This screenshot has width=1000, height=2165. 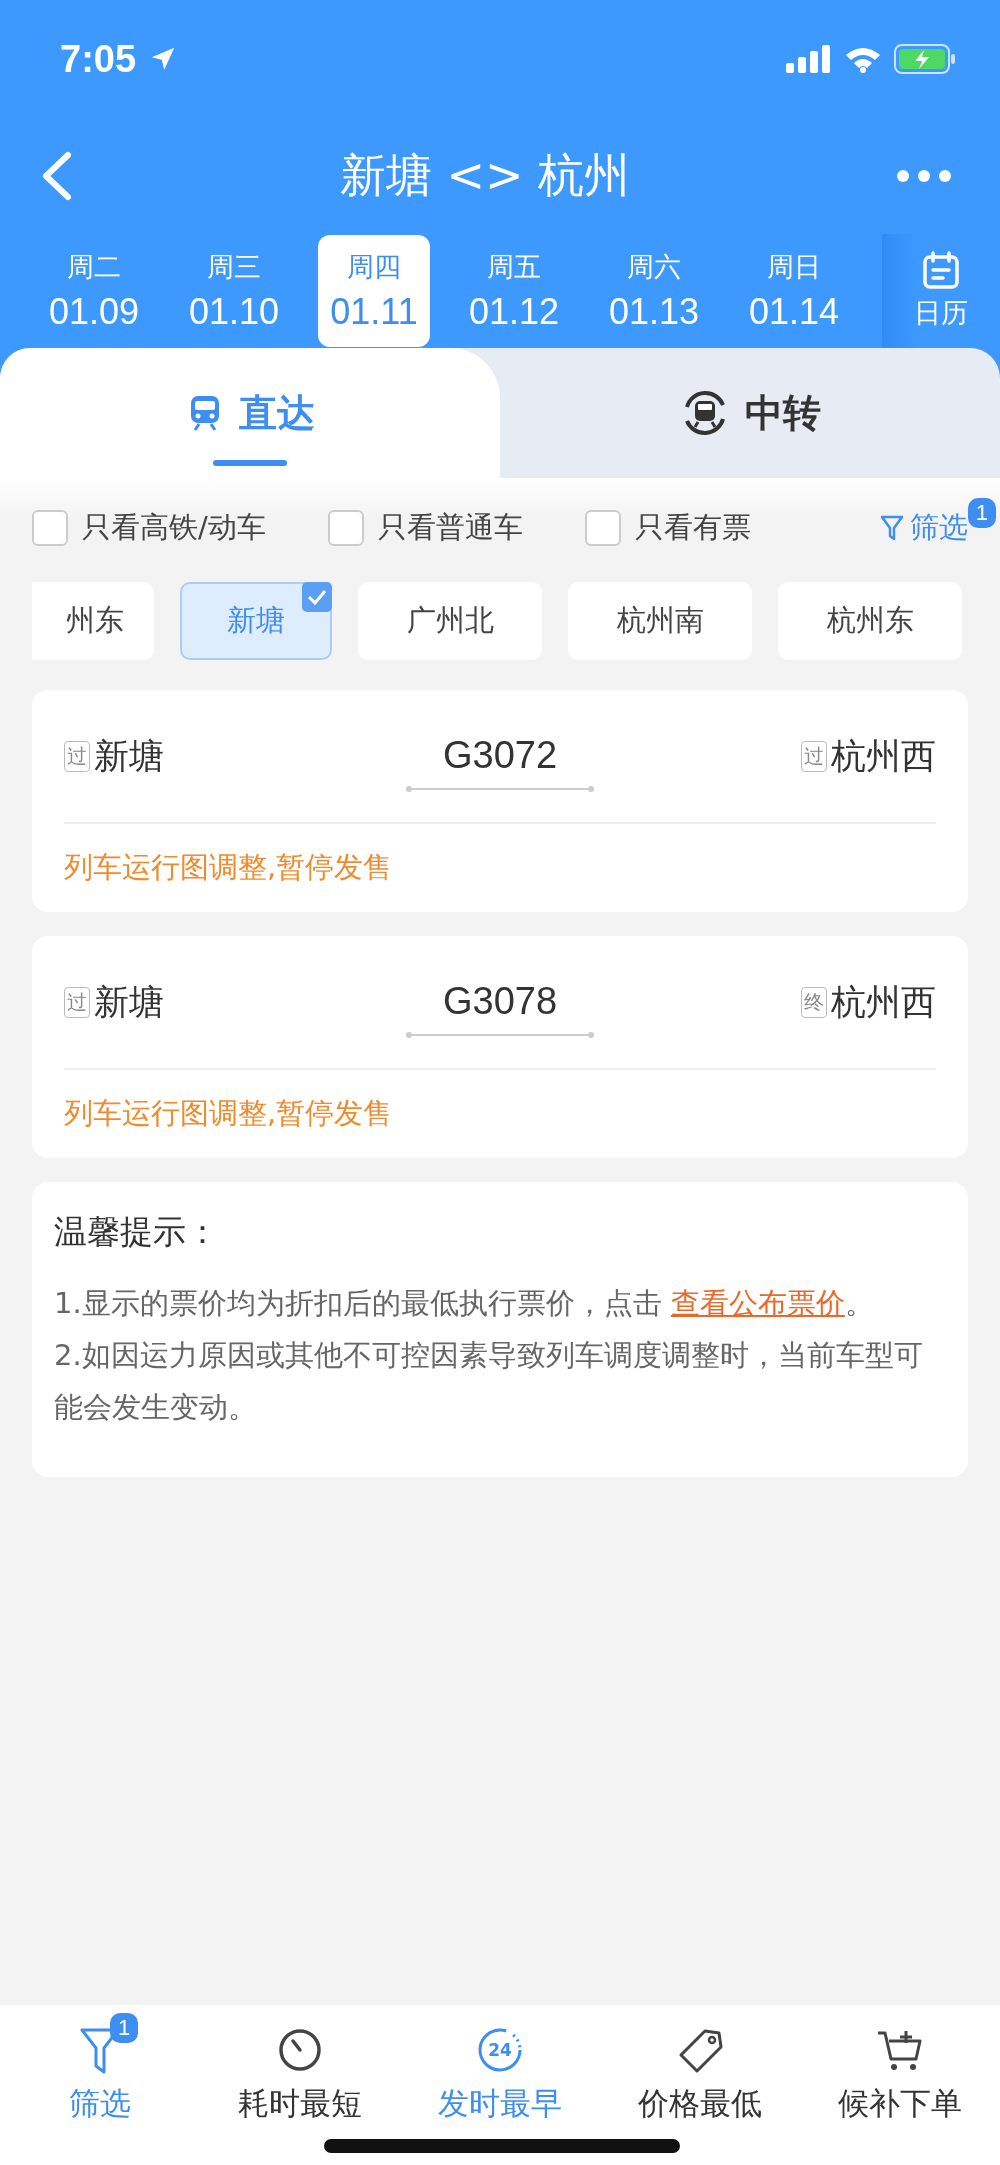 I want to click on station-chip: 杭州东, so click(x=870, y=621).